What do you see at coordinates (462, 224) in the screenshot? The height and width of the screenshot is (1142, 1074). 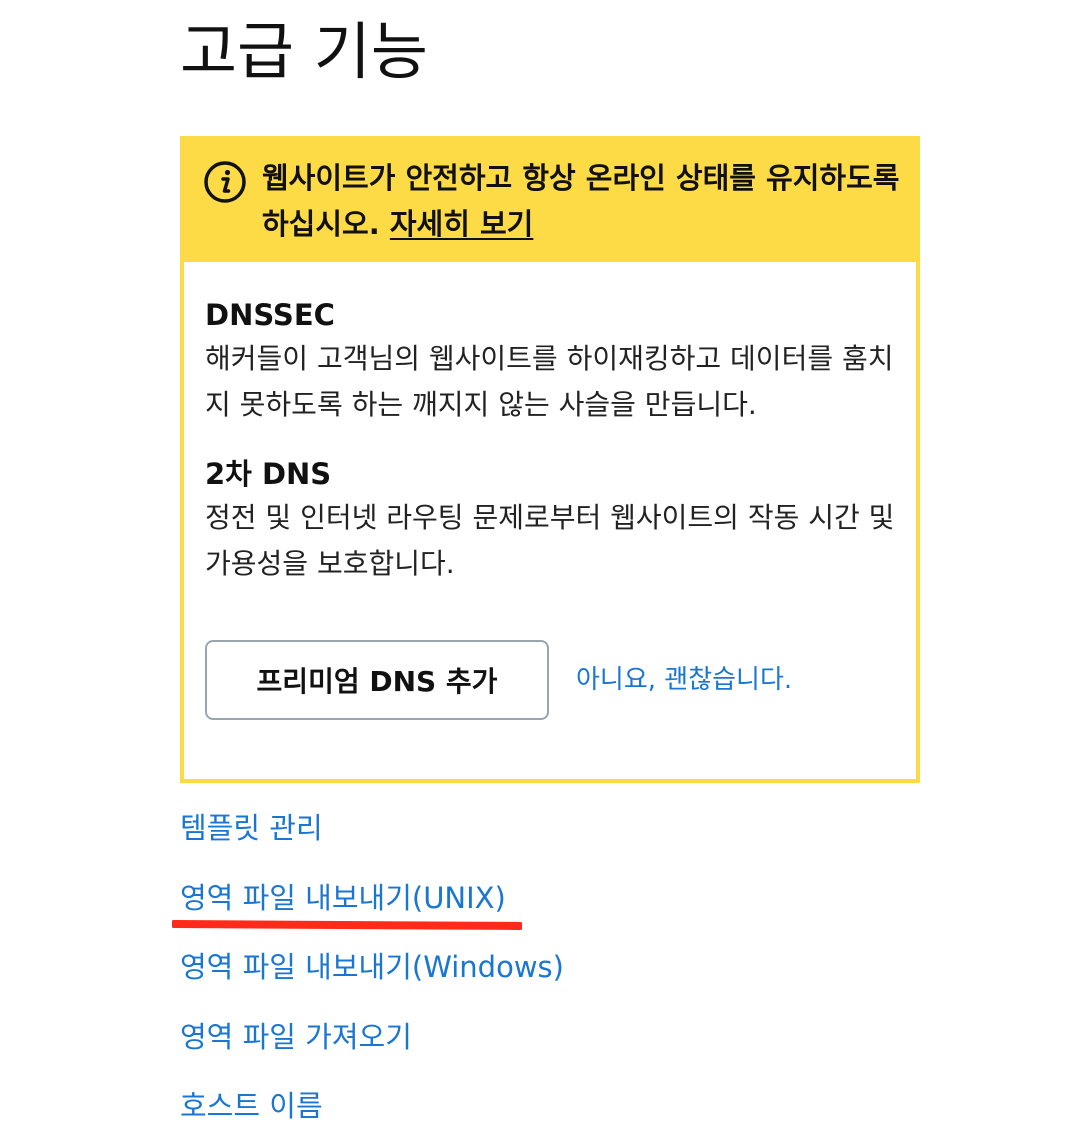 I see `learn-more-link: 자세히 보기` at bounding box center [462, 224].